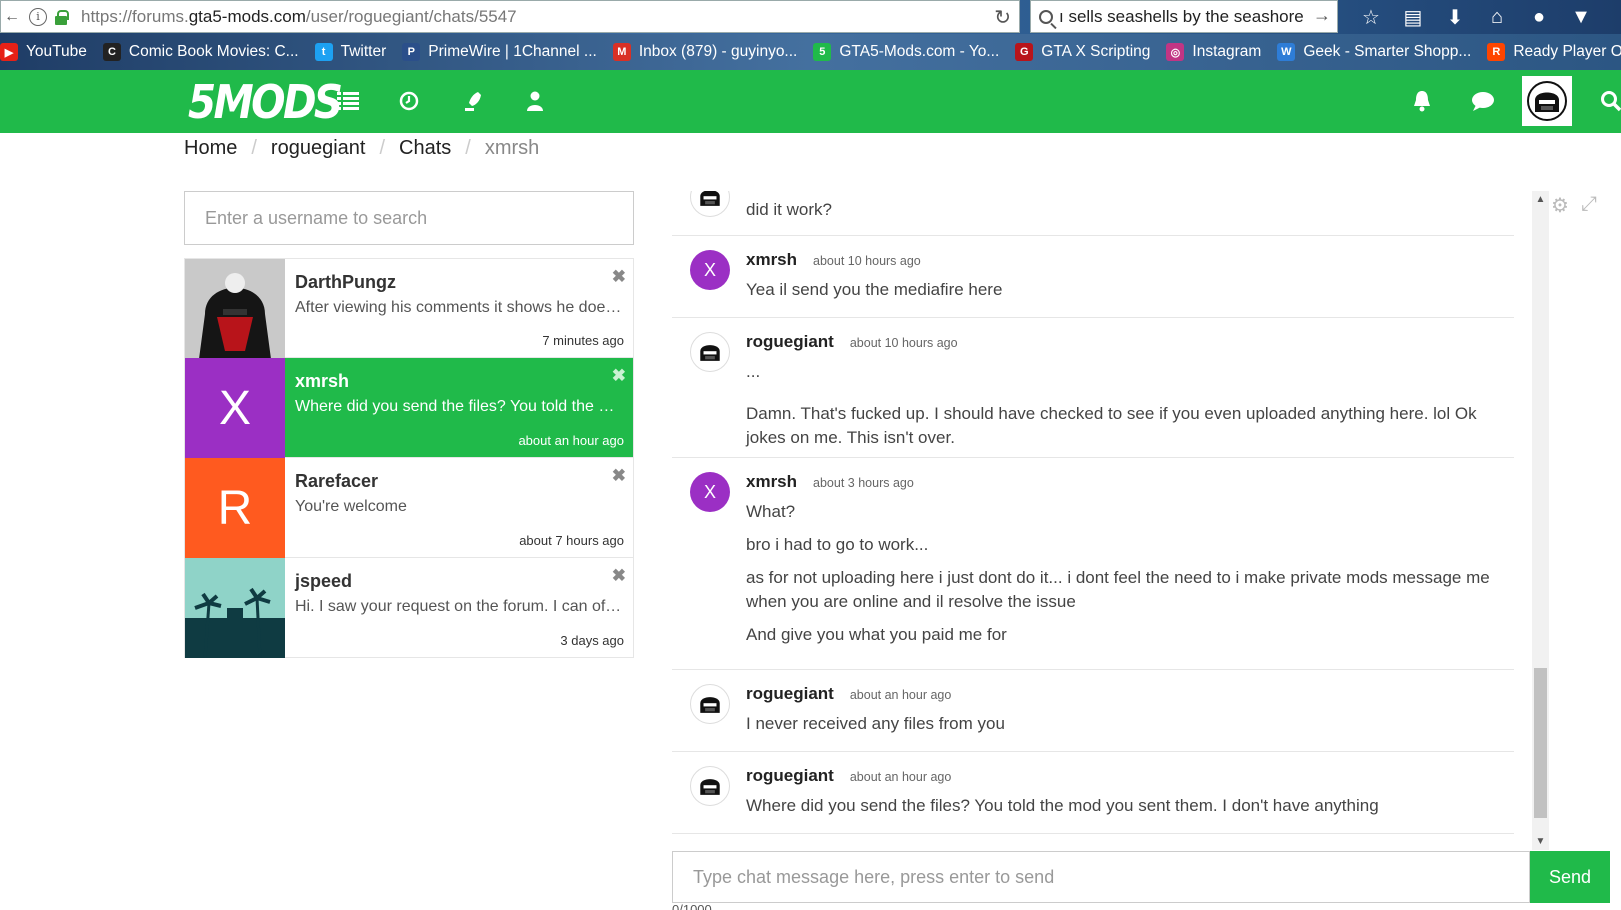 This screenshot has height=910, width=1621. I want to click on palm-avatar-image, so click(235, 608).